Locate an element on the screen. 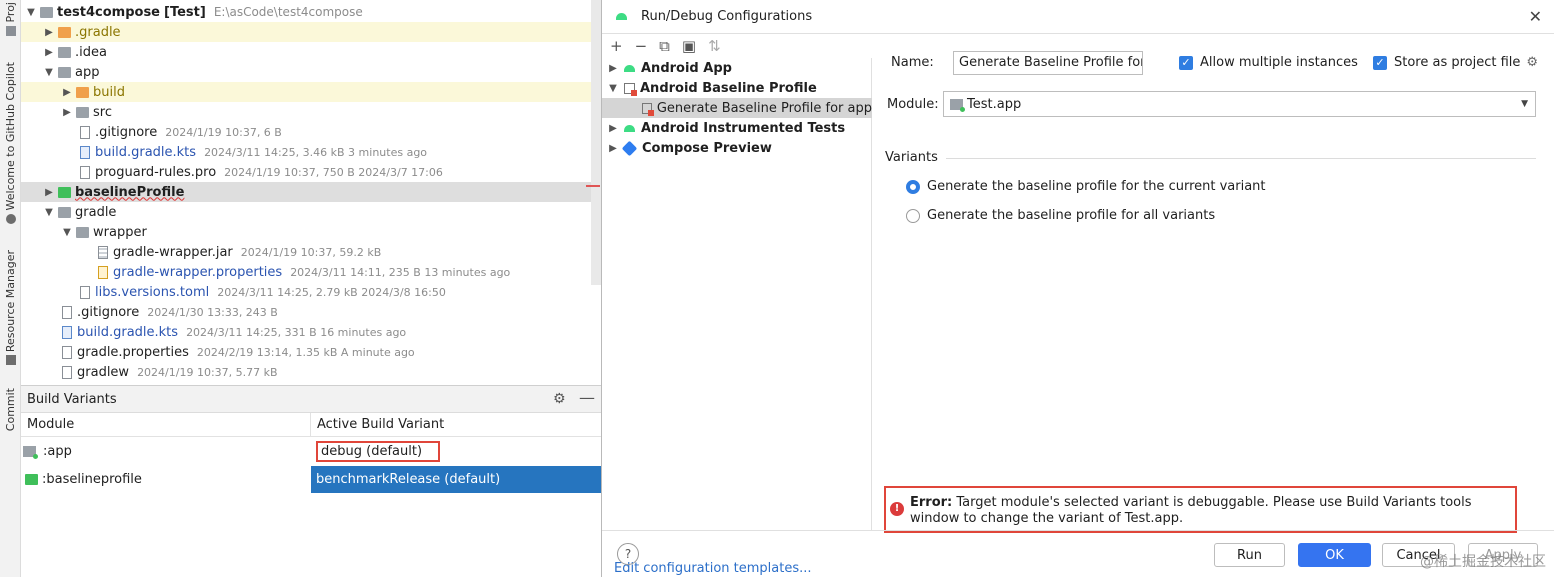 This screenshot has width=1554, height=577. tree-row: ▼ gradle is located at coordinates (311, 212).